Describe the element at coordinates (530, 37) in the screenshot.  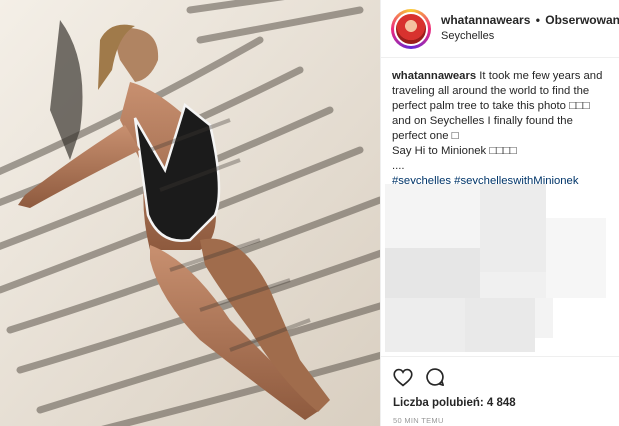
I see `location-link: Seychelles` at that location.